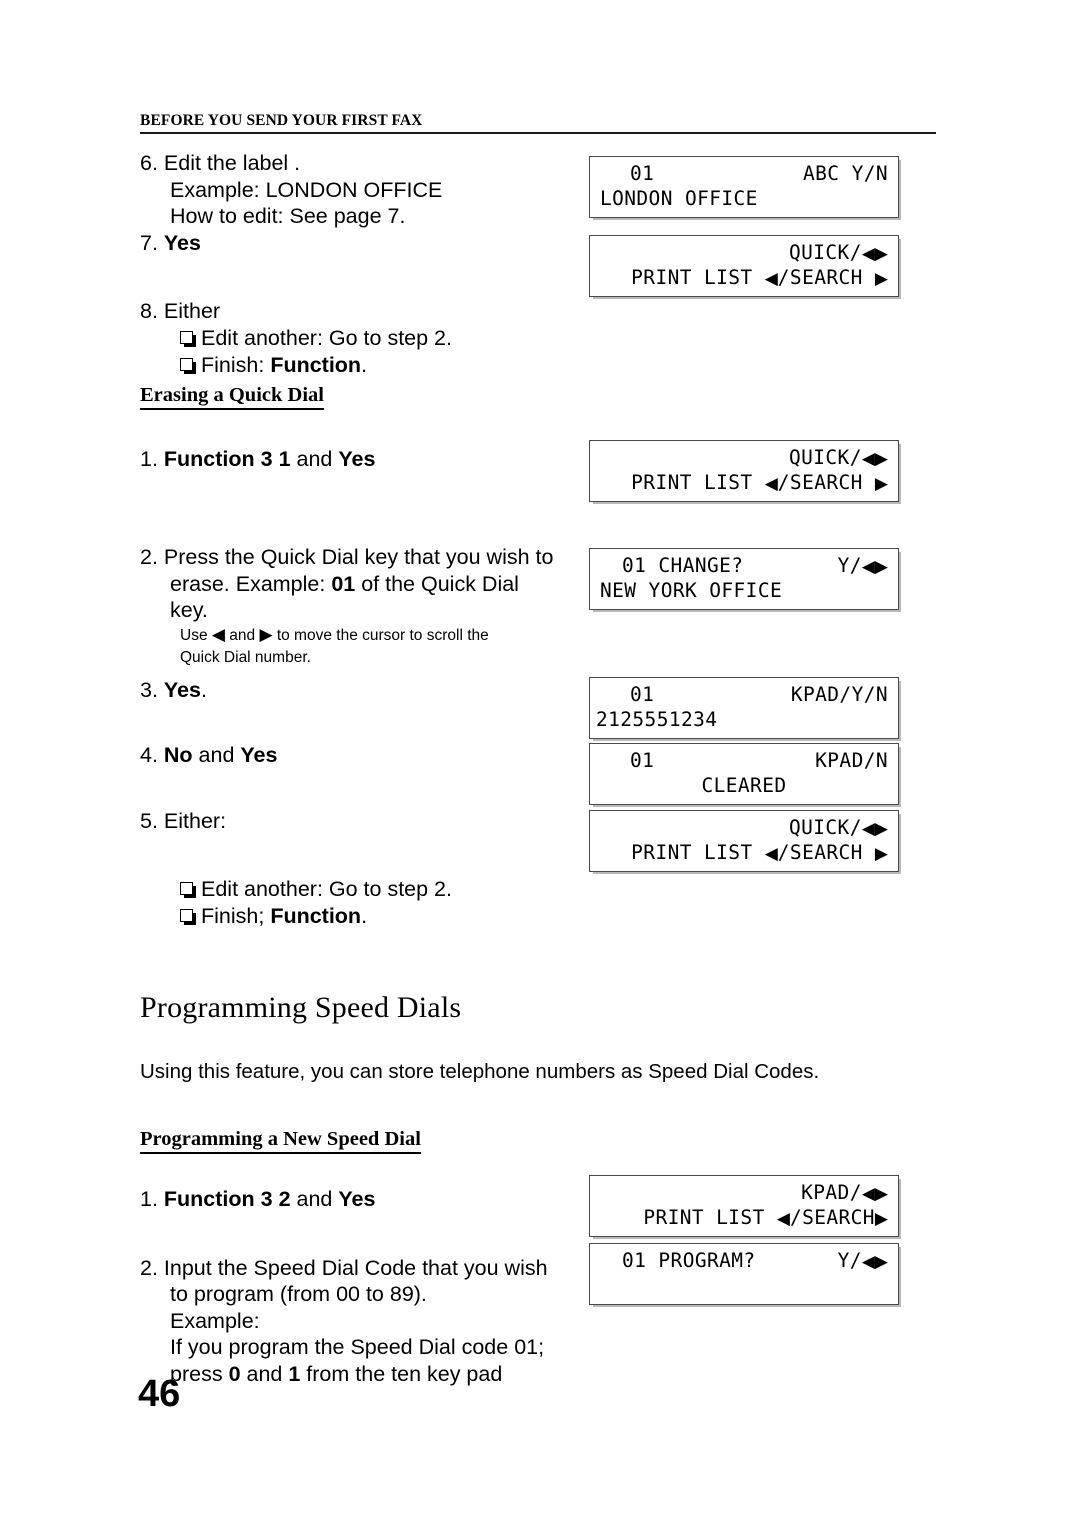 The height and width of the screenshot is (1528, 1080). Describe the element at coordinates (182, 242) in the screenshot. I see `step-7-key-yes: Yes` at that location.